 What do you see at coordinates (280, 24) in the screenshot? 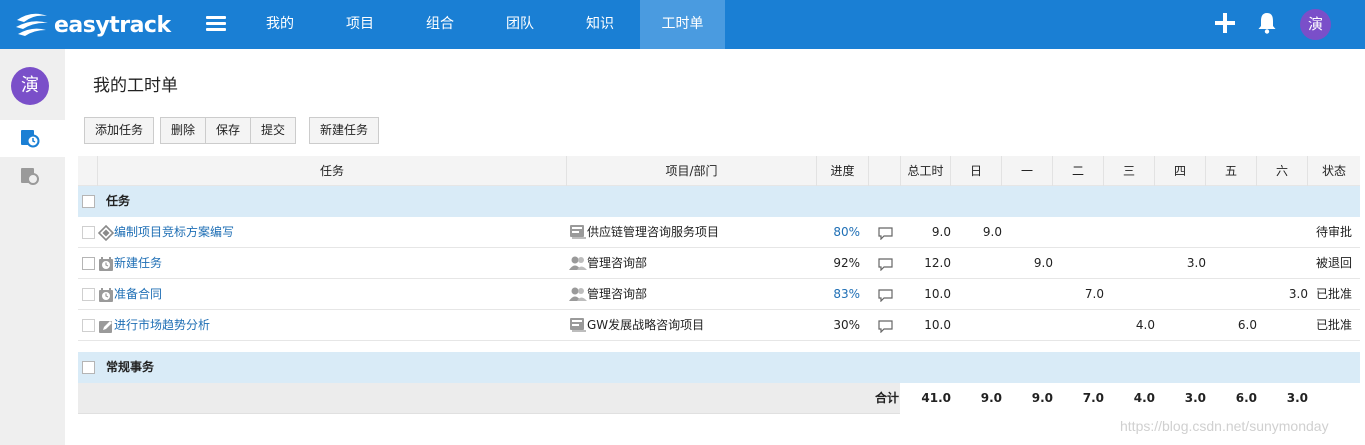
I see `nav-item-mine: 我的` at bounding box center [280, 24].